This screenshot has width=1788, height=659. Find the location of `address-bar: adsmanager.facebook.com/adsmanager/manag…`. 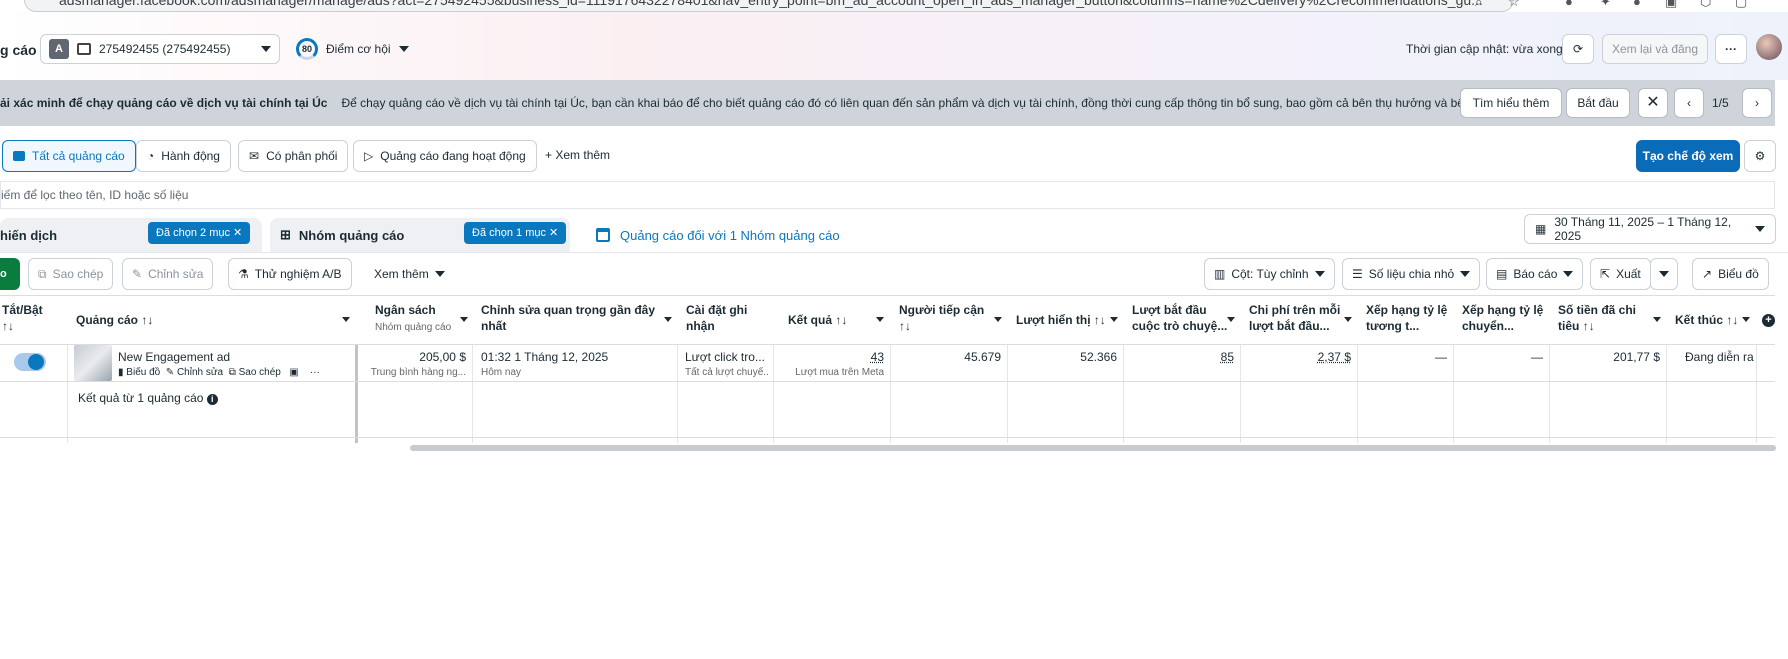

address-bar: adsmanager.facebook.com/adsmanager/manag… is located at coordinates (769, 6).